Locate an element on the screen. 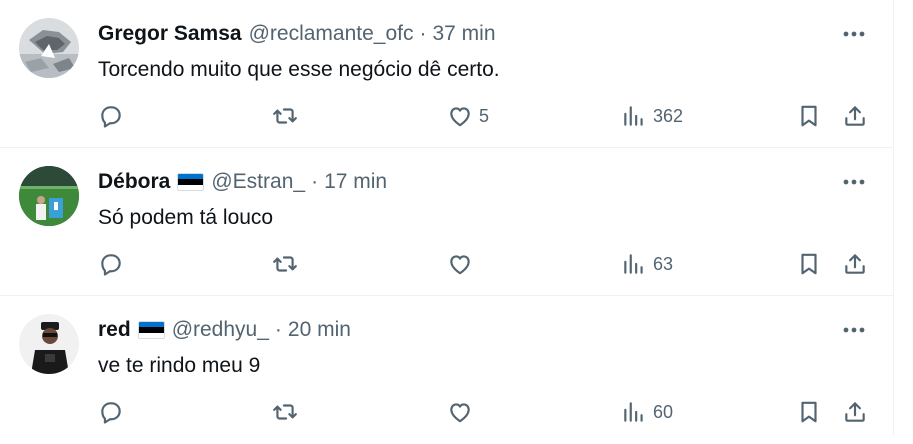 The image size is (913, 444). views-button: 63 is located at coordinates (647, 264).